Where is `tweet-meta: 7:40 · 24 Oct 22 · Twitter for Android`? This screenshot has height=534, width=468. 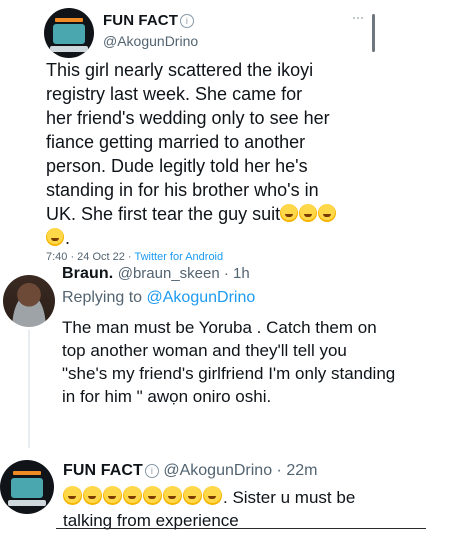 tweet-meta: 7:40 · 24 Oct 22 · Twitter for Android is located at coordinates (134, 257).